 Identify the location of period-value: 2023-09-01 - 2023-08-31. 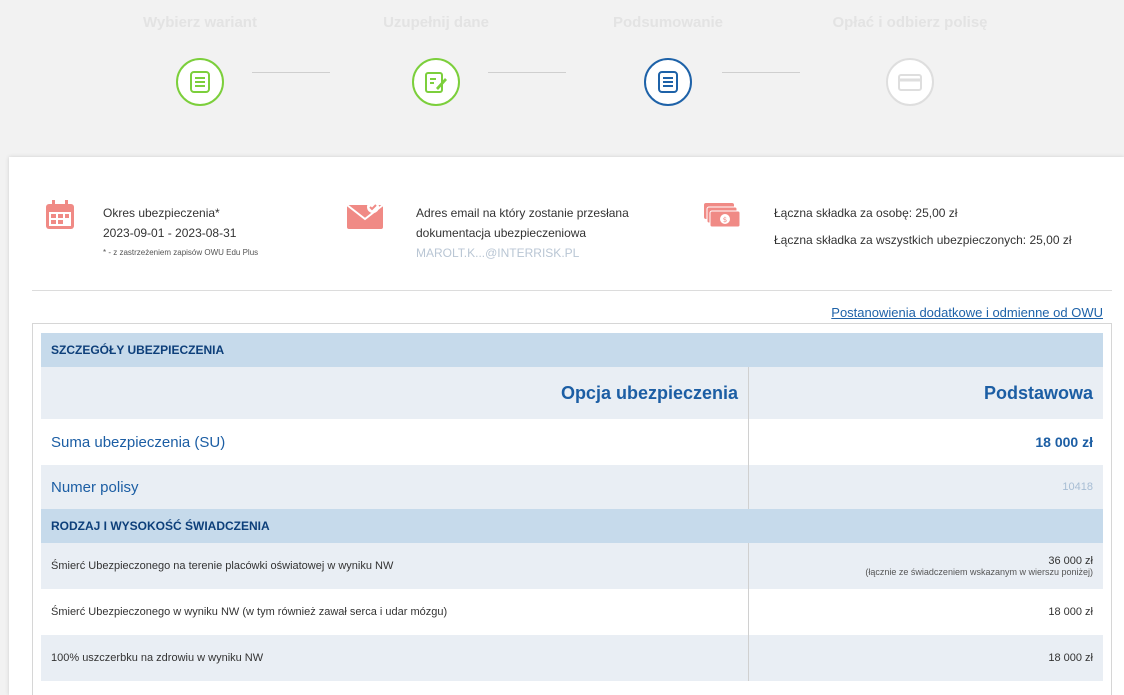
(170, 233).